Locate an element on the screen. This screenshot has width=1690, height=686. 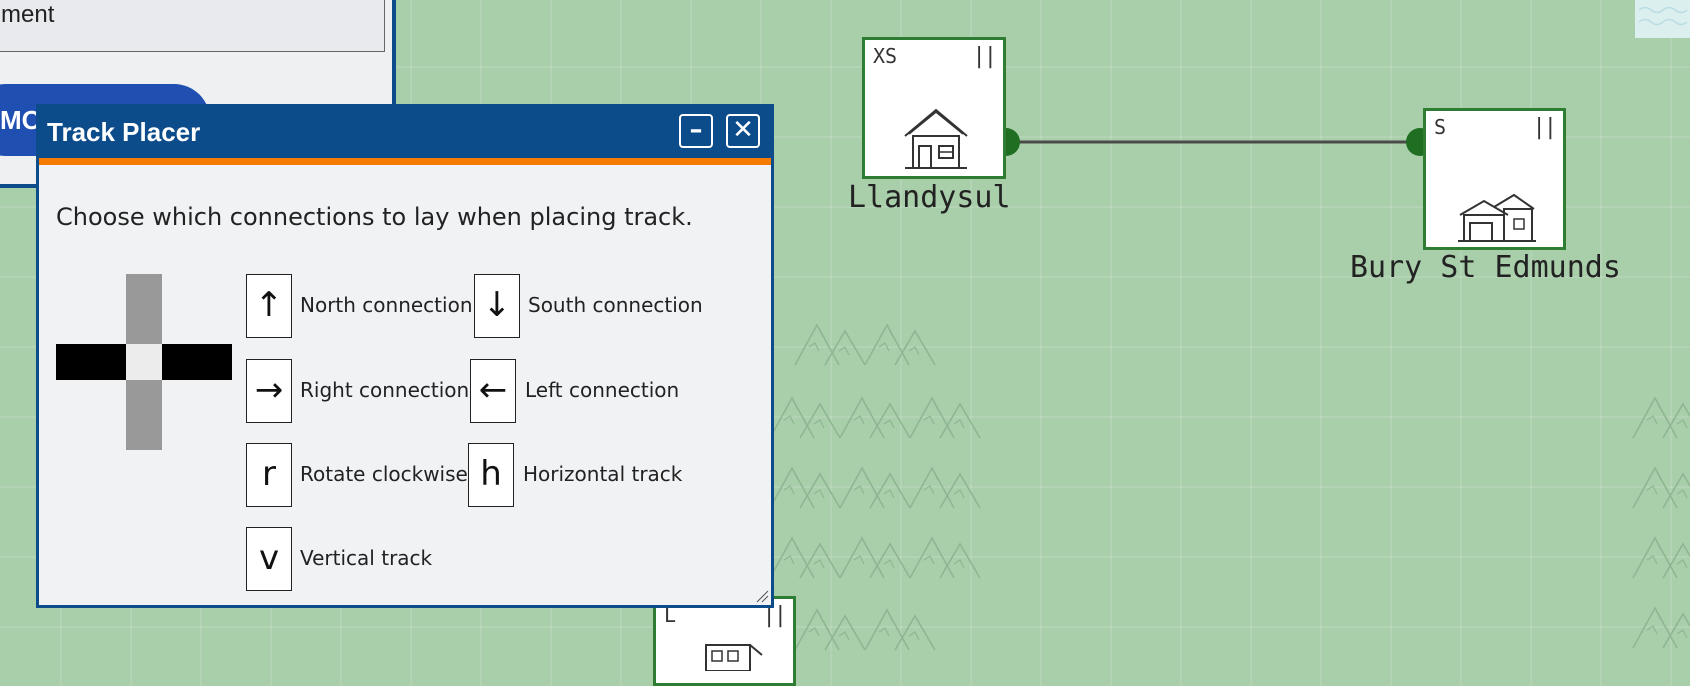
right-connection-indicator is located at coordinates (197, 362).